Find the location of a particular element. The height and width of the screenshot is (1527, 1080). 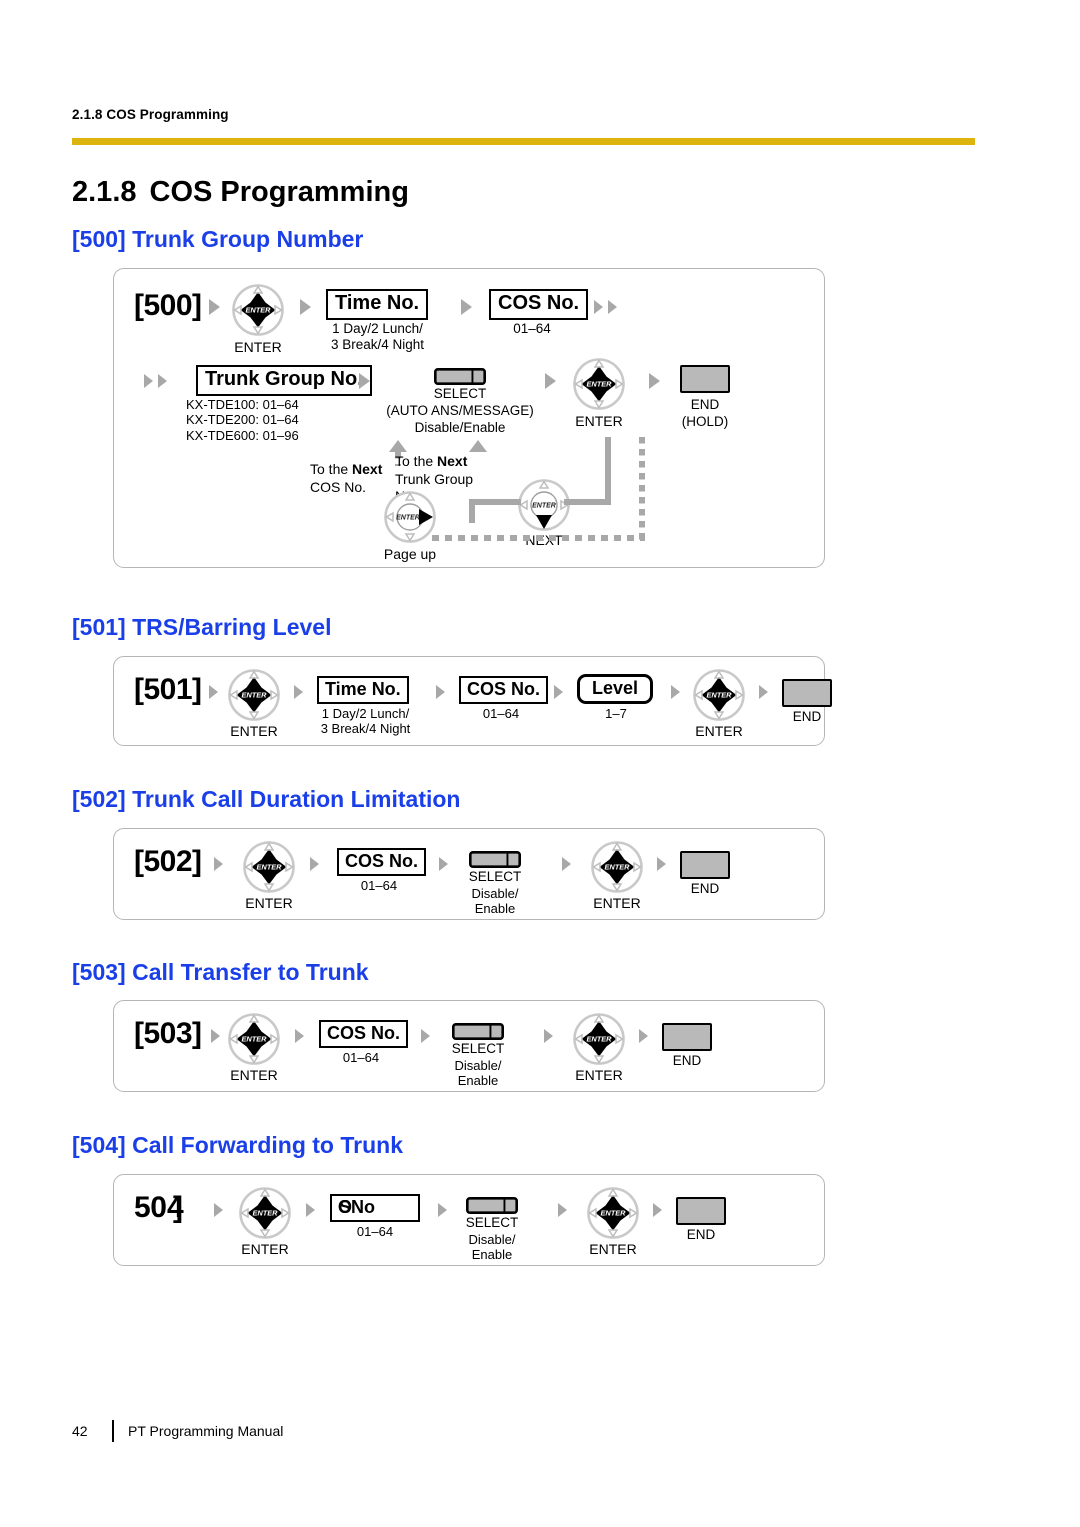

section-number: 2.1.8 is located at coordinates (104, 192).